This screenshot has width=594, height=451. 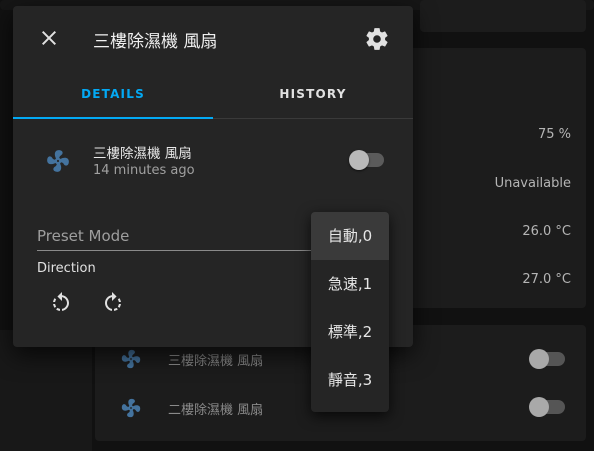 What do you see at coordinates (546, 279) in the screenshot?
I see `temperature-value-2: 27.0 °C` at bounding box center [546, 279].